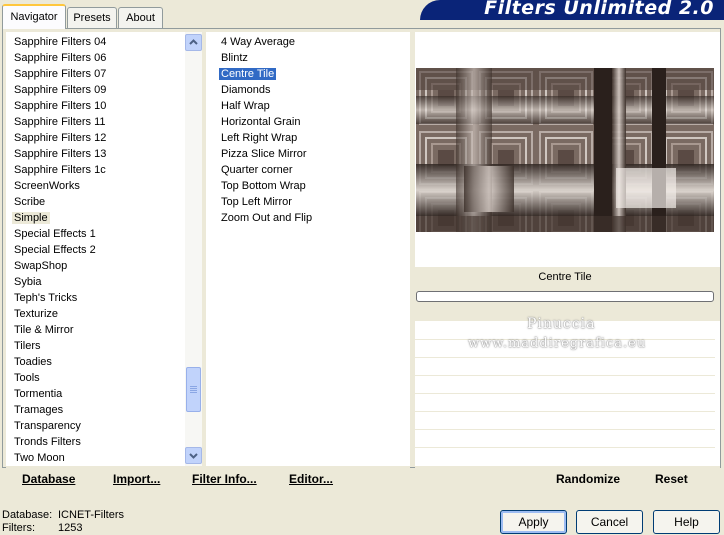 This screenshot has height=535, width=724. Describe the element at coordinates (42, 528) in the screenshot. I see `status-filters: Filters: 1253` at that location.